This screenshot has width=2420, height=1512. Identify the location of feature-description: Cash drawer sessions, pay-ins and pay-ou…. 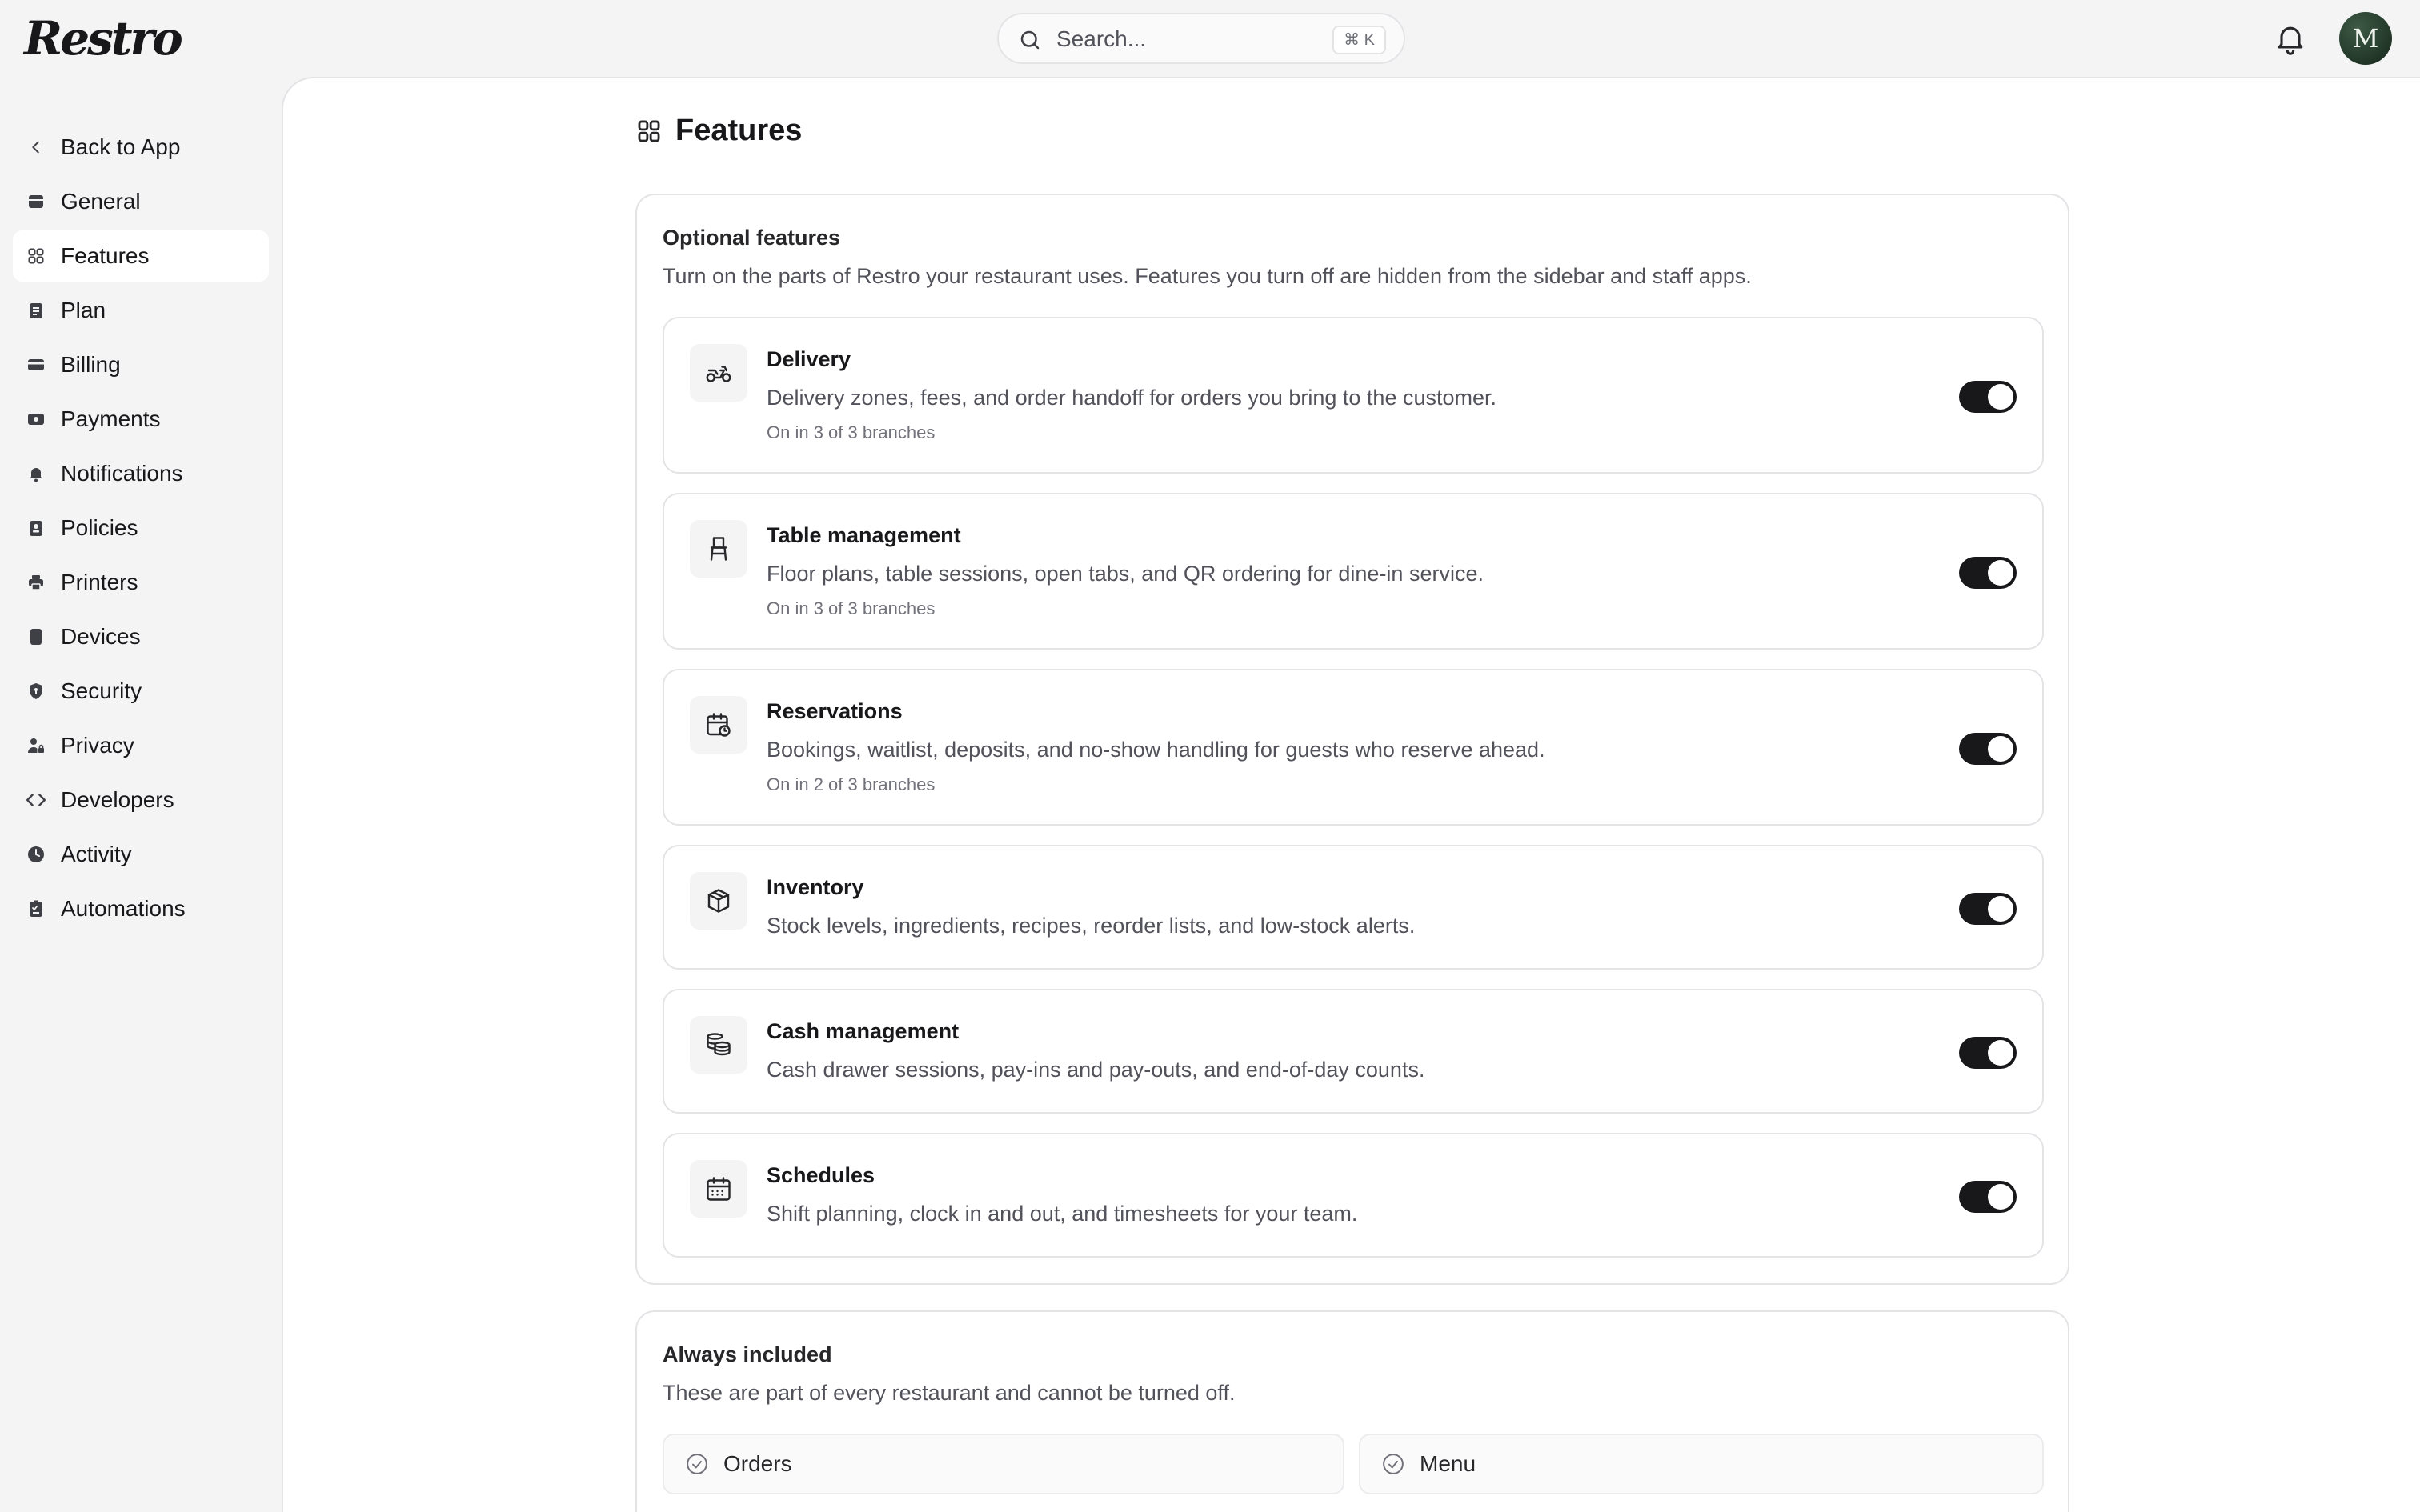
(1096, 1070).